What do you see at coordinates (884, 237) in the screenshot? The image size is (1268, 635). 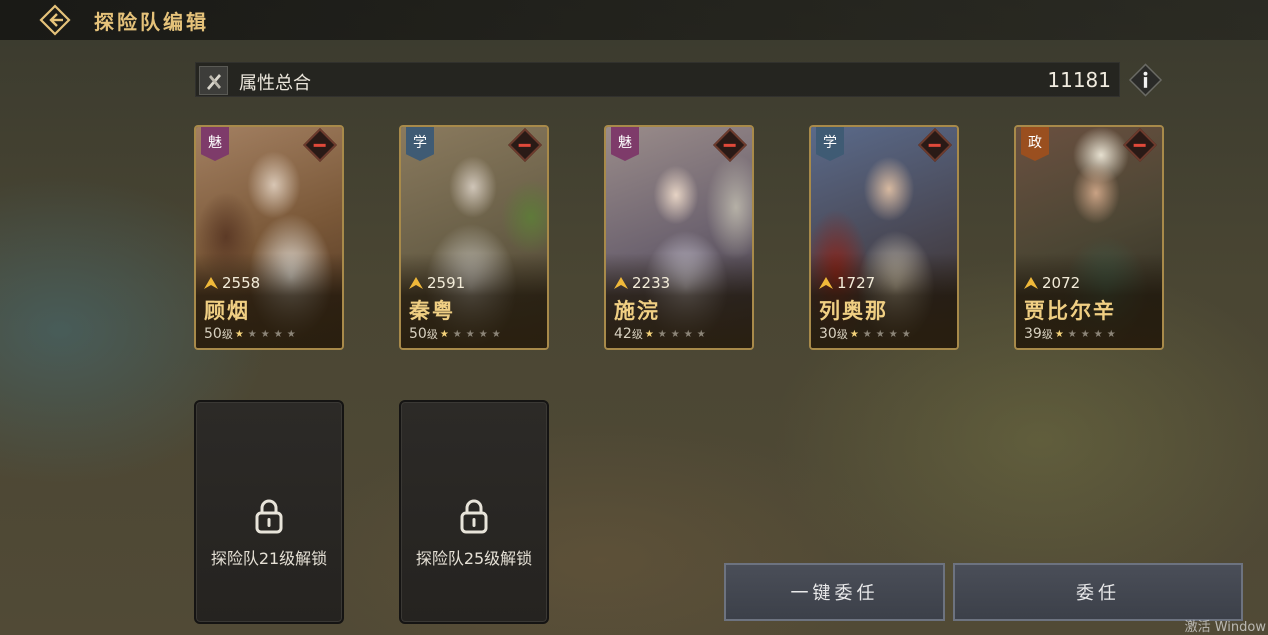 I see `hero-card: 学 1727 列奥那 30 级 ★ ★ ★ ★ ★` at bounding box center [884, 237].